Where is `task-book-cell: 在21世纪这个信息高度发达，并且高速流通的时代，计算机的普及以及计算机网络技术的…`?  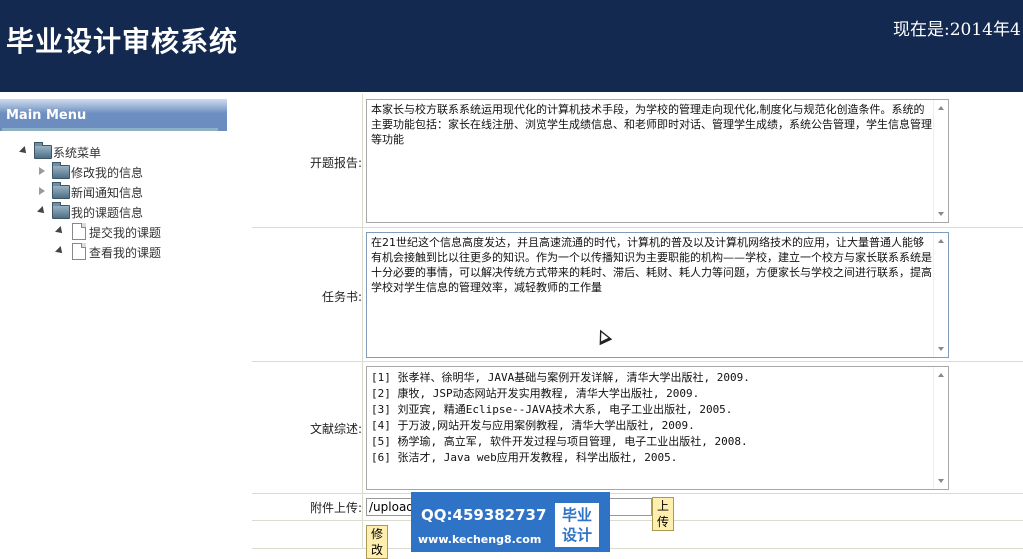 task-book-cell: 在21世纪这个信息高度发达，并且高速流通的时代，计算机的普及以及计算机网络技术的… is located at coordinates (655, 294).